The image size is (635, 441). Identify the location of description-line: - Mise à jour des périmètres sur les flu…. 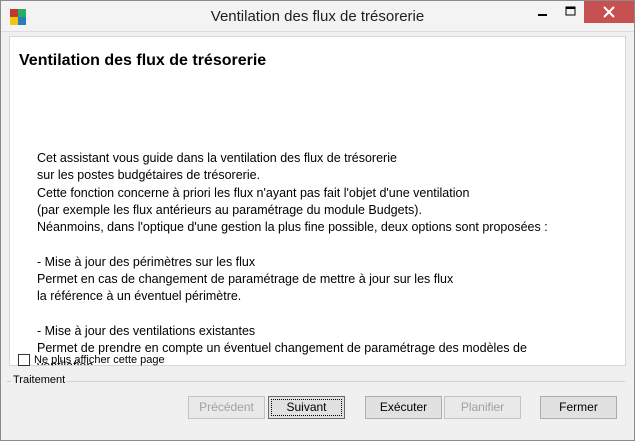
(146, 261).